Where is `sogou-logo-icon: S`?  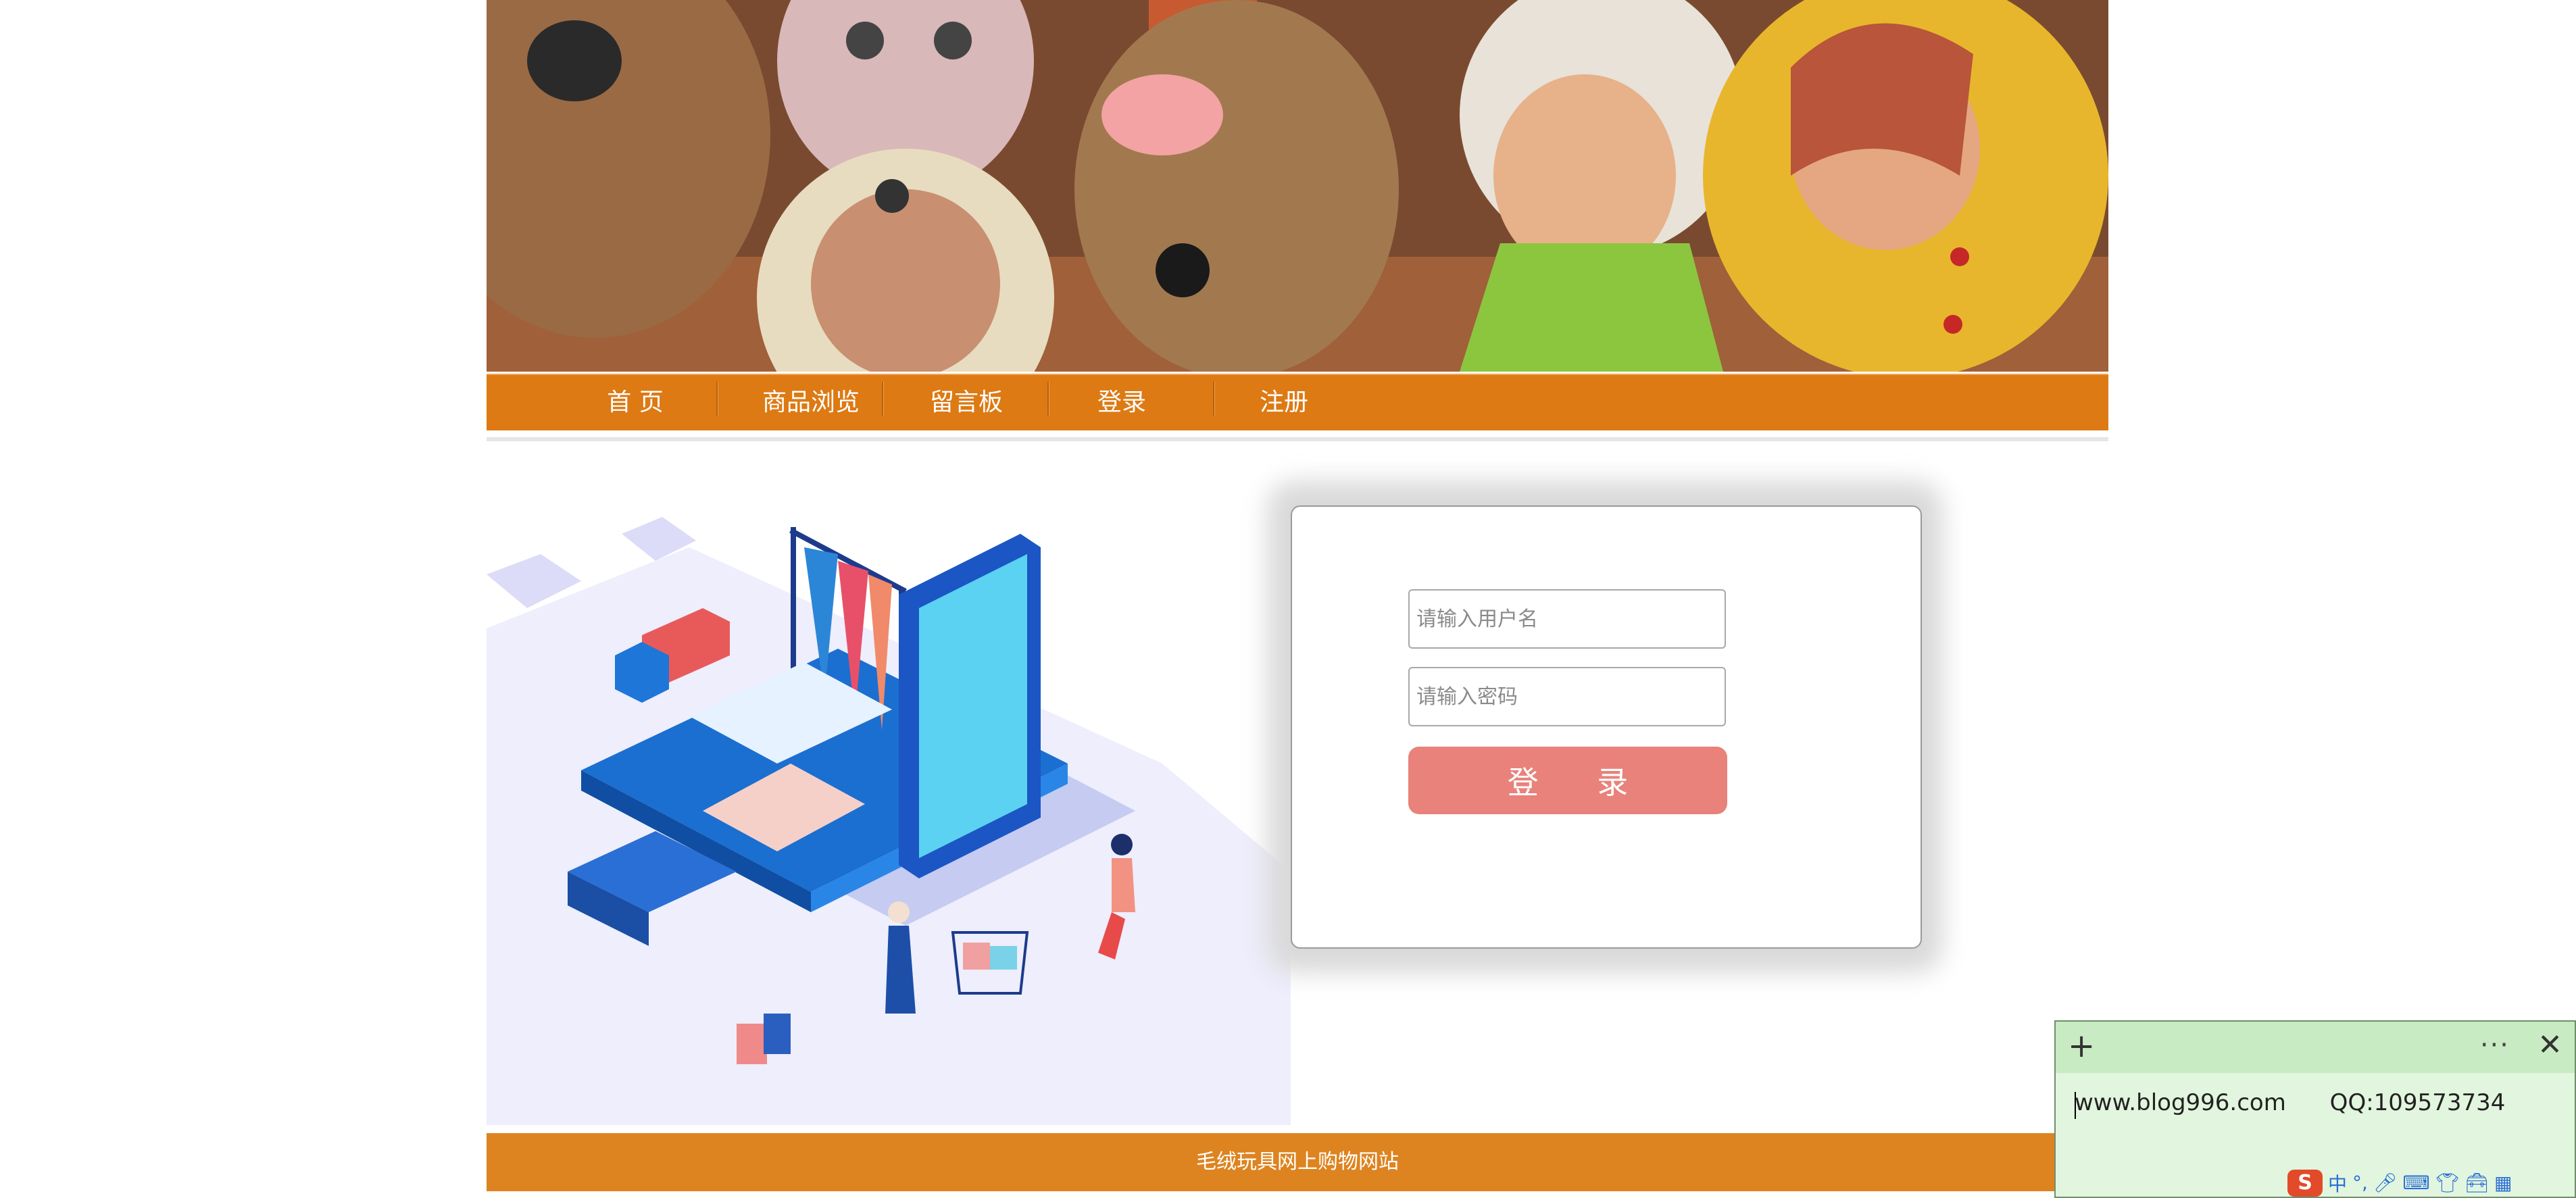
sogou-logo-icon: S is located at coordinates (2305, 1183).